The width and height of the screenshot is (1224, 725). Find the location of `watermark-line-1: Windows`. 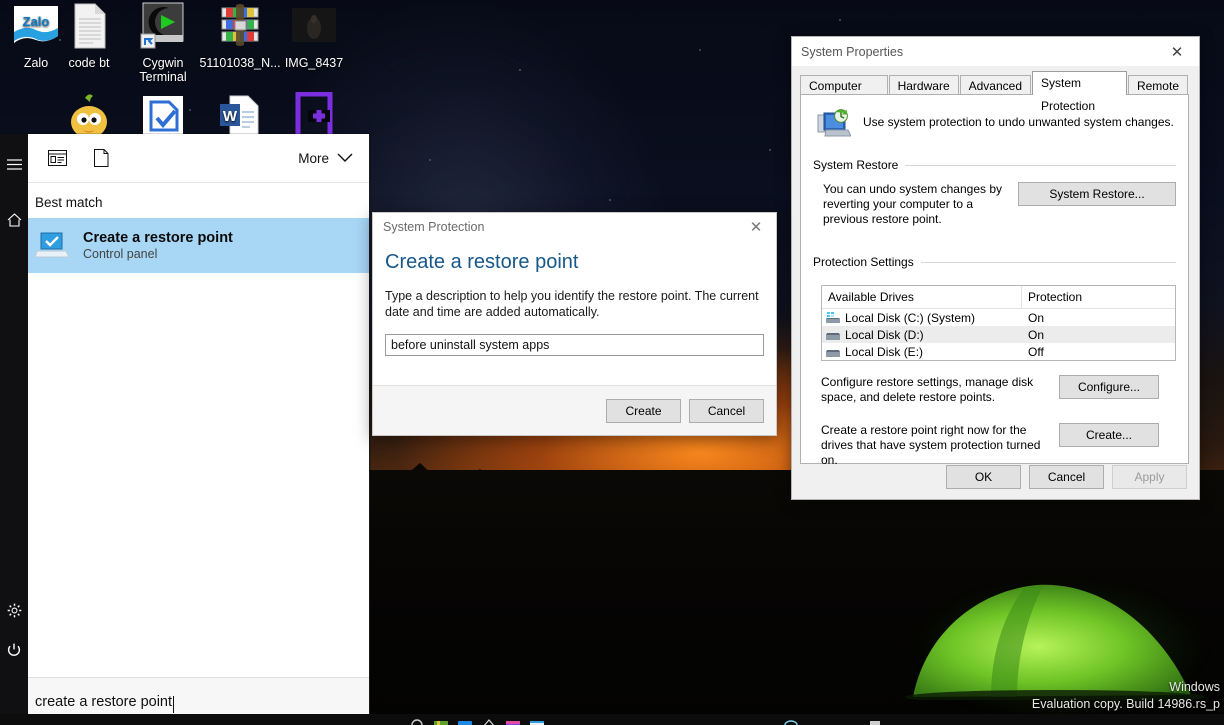

watermark-line-1: Windows is located at coordinates (1194, 687).